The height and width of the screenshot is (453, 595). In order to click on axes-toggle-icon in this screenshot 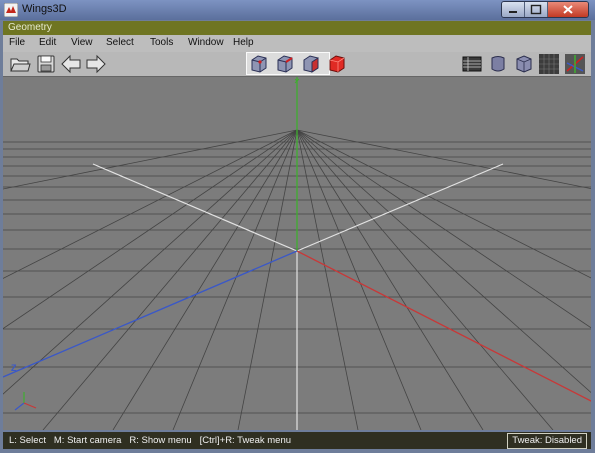, I will do `click(575, 64)`.